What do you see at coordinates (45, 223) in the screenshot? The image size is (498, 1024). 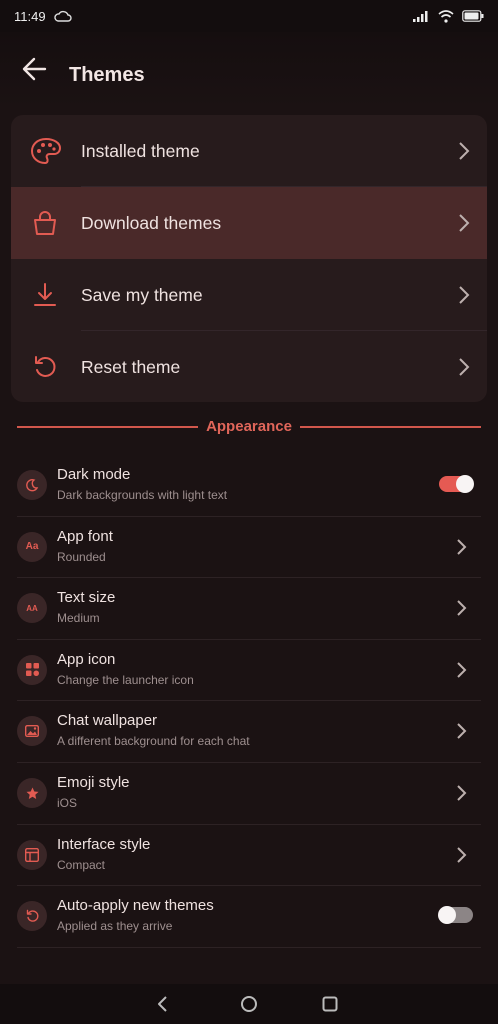 I see `shopping-bag-icon` at bounding box center [45, 223].